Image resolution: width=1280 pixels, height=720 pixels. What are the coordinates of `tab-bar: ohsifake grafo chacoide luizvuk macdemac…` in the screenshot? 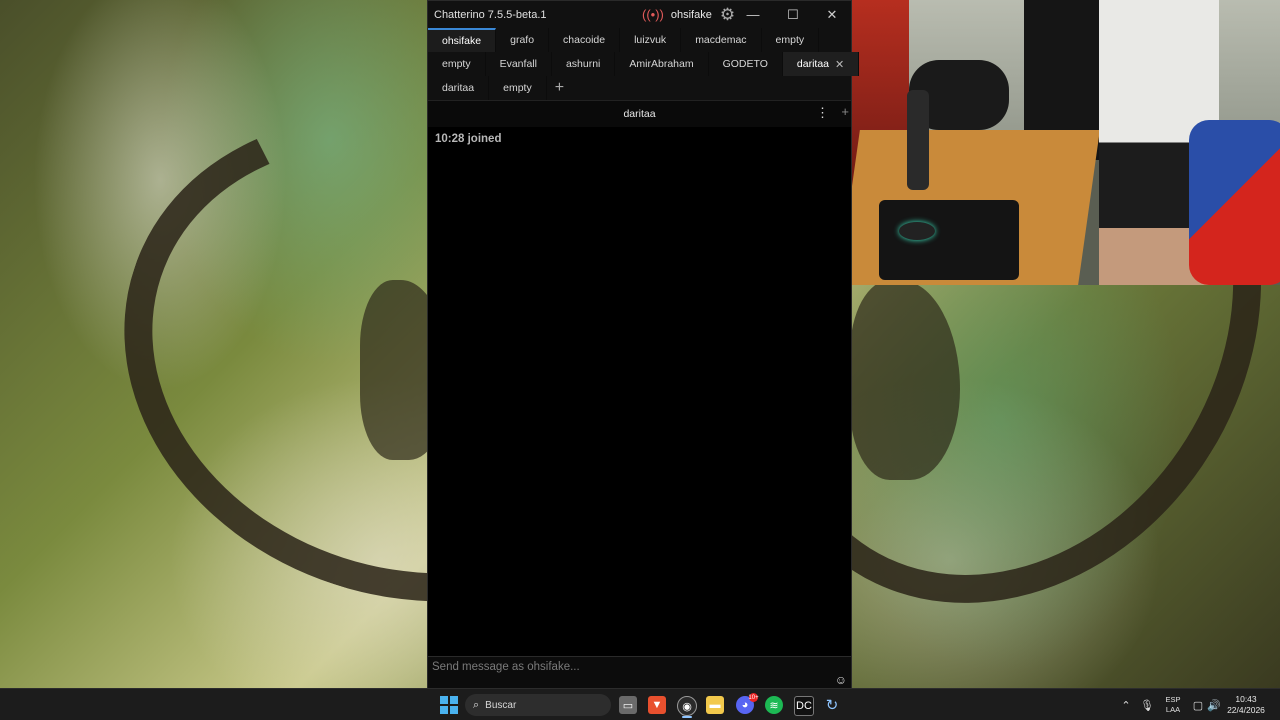 It's located at (644, 64).